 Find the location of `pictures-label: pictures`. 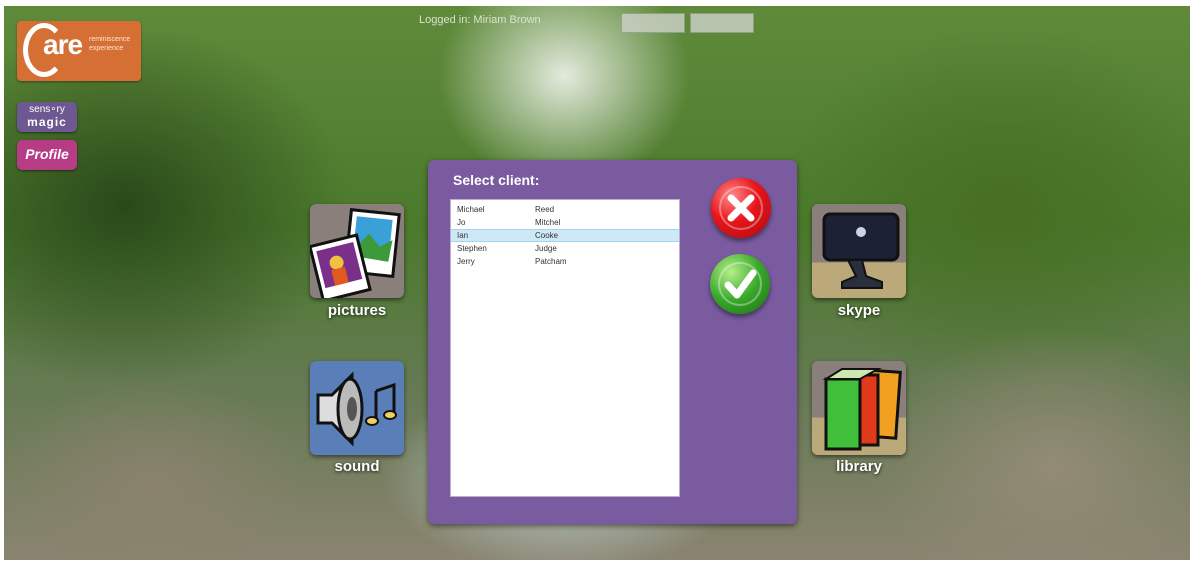

pictures-label: pictures is located at coordinates (357, 310).